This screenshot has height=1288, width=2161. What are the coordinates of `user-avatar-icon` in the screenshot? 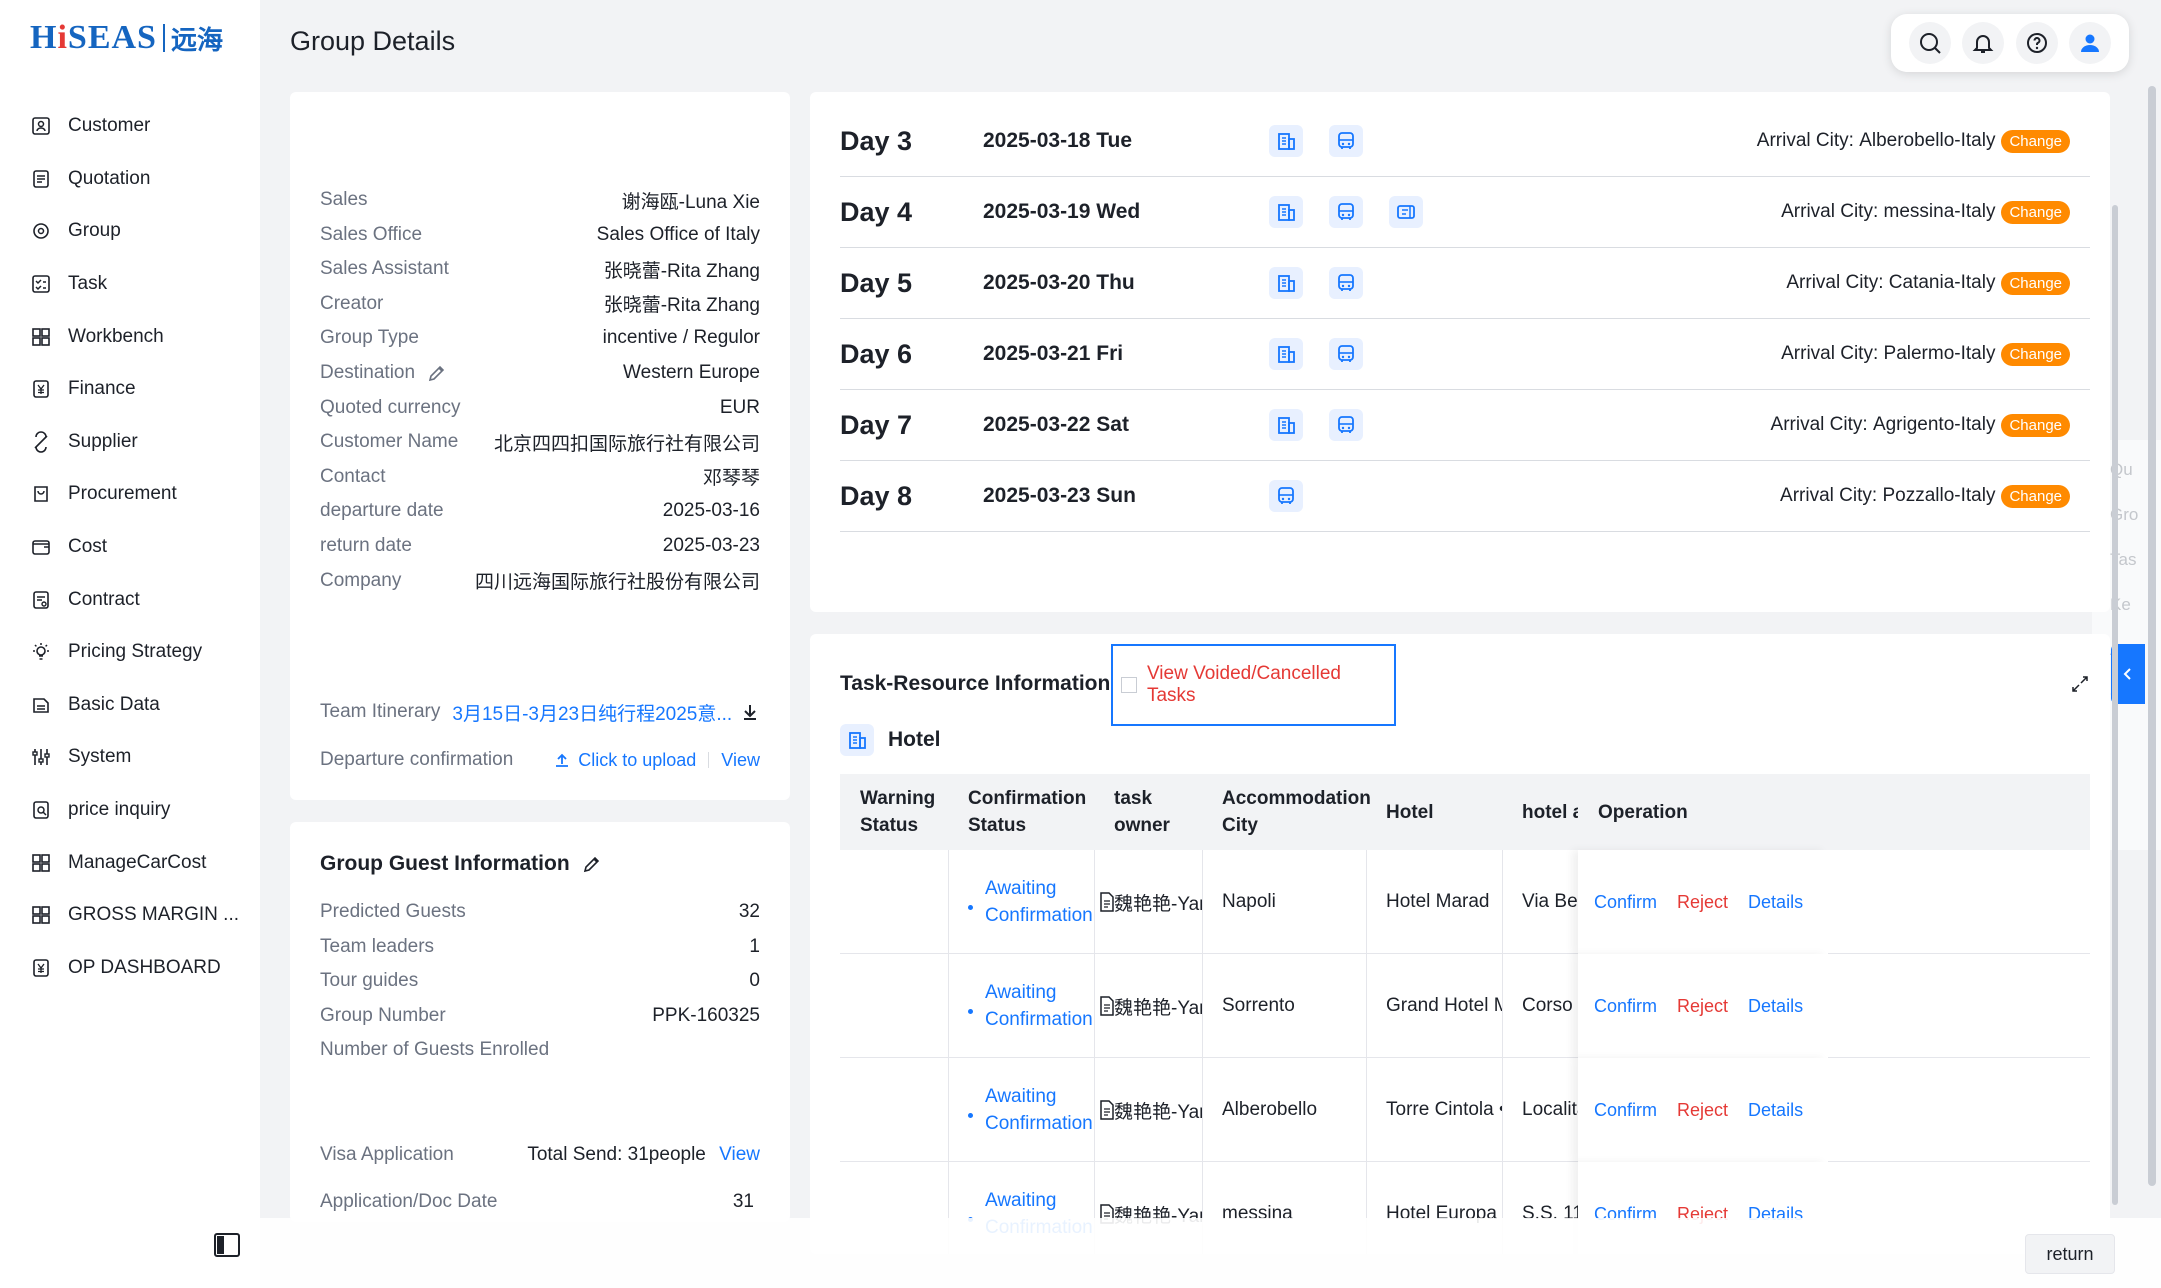 It's located at (2090, 43).